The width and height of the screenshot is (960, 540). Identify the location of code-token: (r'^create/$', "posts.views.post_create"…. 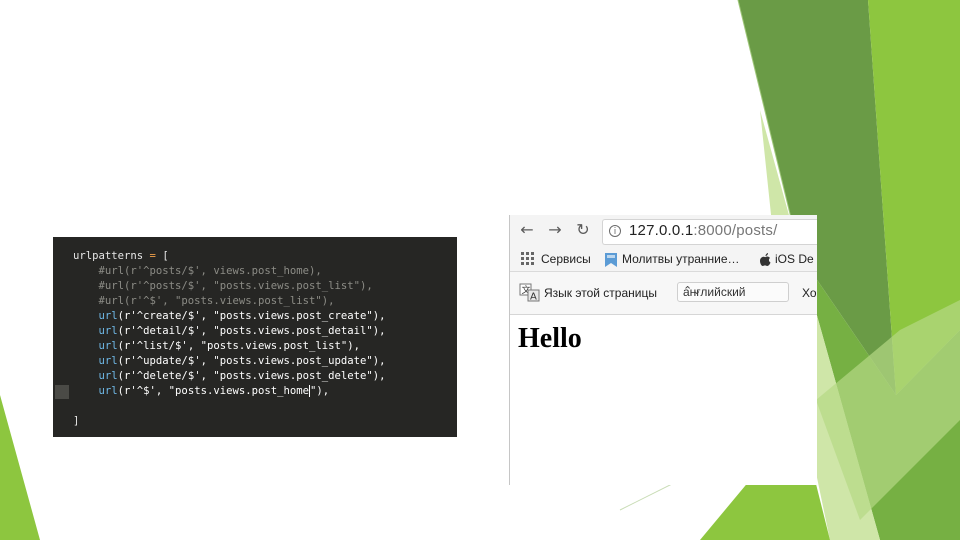
(251, 316).